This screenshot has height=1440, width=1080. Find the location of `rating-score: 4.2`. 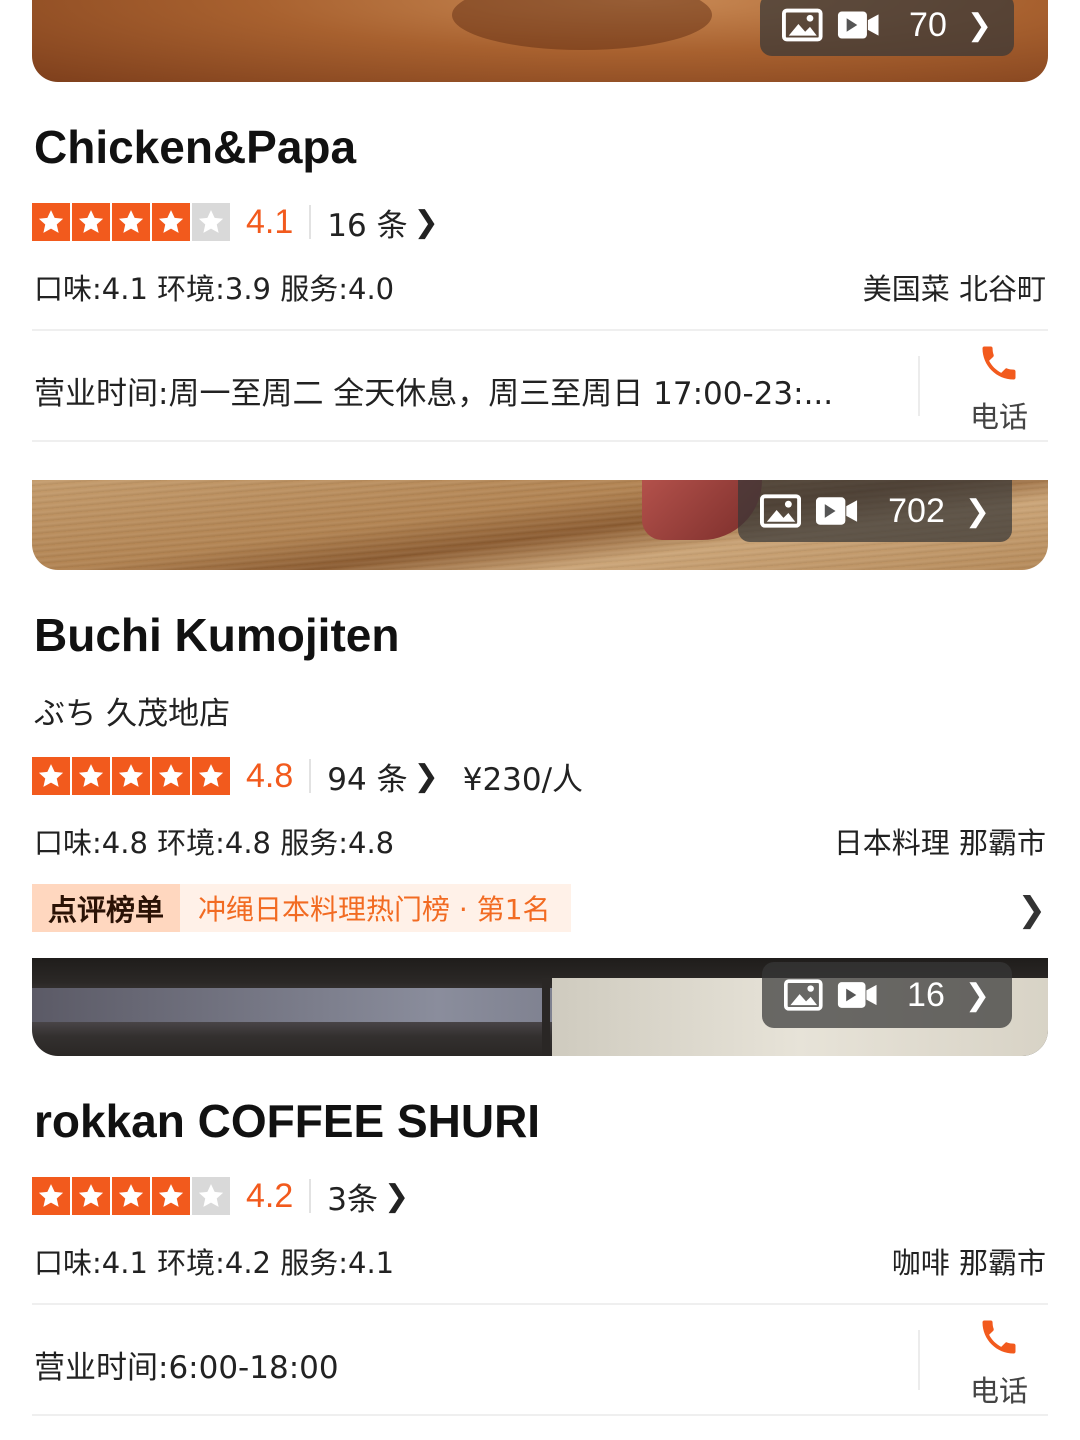

rating-score: 4.2 is located at coordinates (270, 1195).